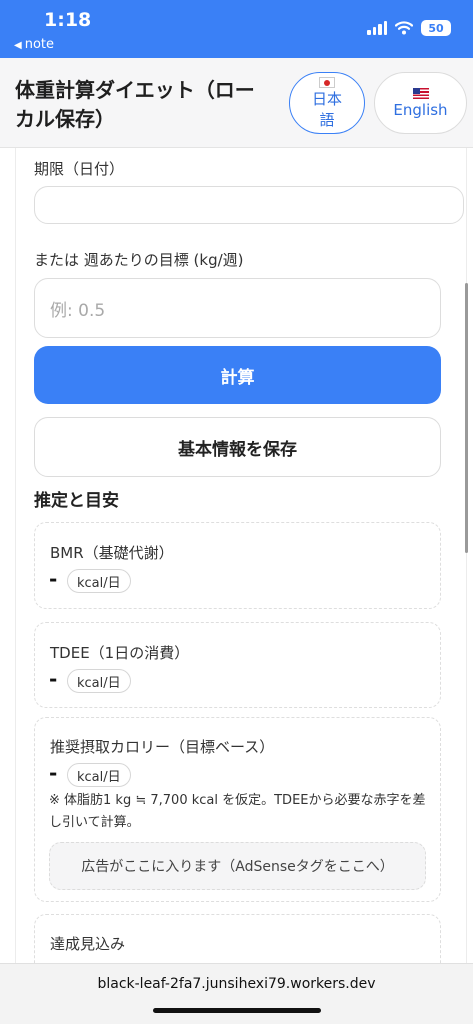 This screenshot has width=473, height=1024. I want to click on weekly-goal-input: 例: 0.5, so click(237, 308).